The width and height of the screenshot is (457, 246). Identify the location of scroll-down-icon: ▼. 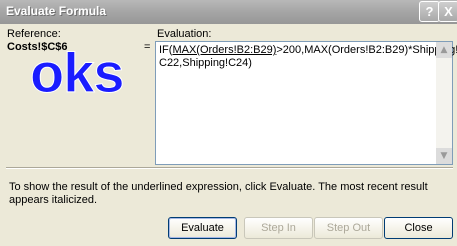
(444, 156).